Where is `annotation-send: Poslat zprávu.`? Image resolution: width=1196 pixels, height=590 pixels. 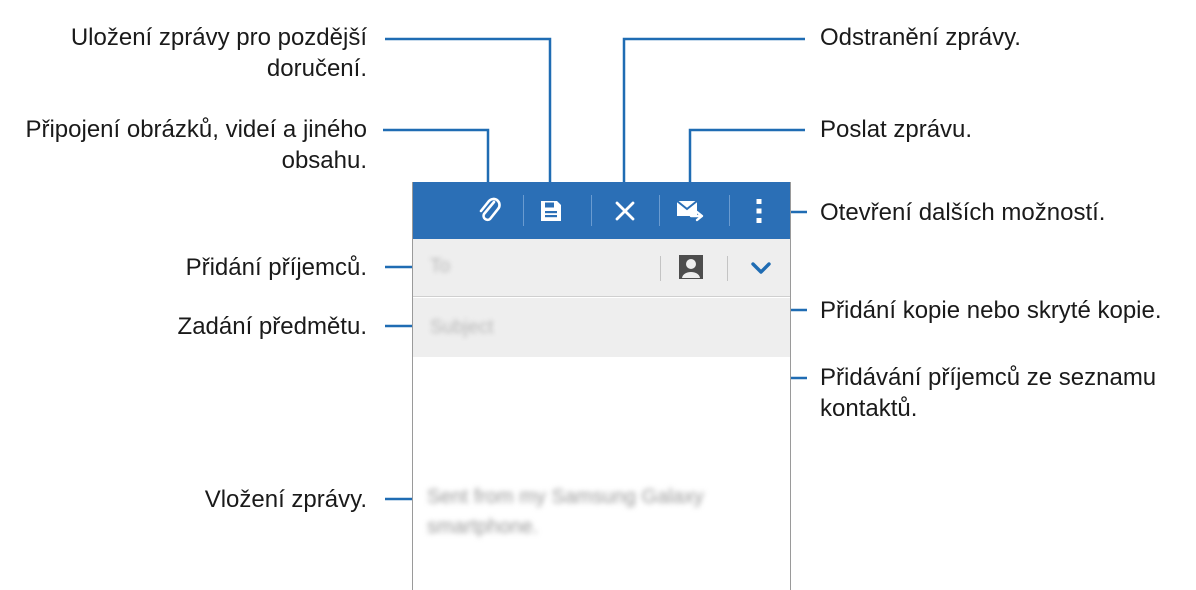 annotation-send: Poslat zprávu. is located at coordinates (896, 129).